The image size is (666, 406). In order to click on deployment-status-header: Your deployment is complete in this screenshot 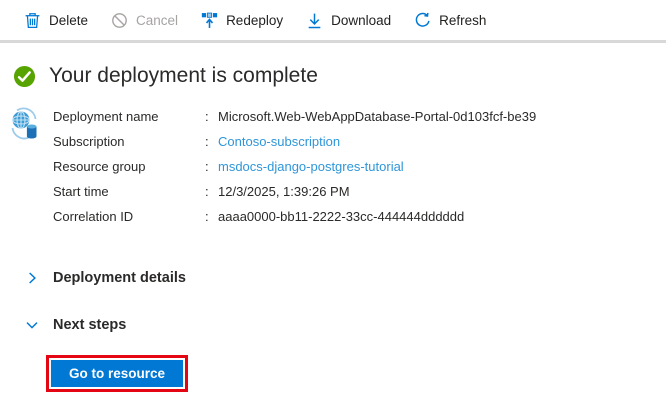, I will do `click(339, 76)`.